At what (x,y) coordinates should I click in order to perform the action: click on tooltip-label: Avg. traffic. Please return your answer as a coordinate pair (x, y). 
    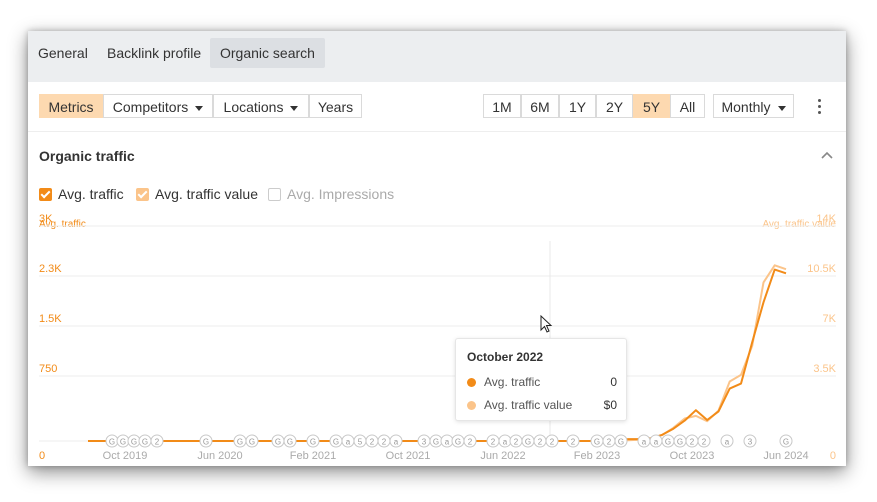
    Looking at the image, I should click on (512, 382).